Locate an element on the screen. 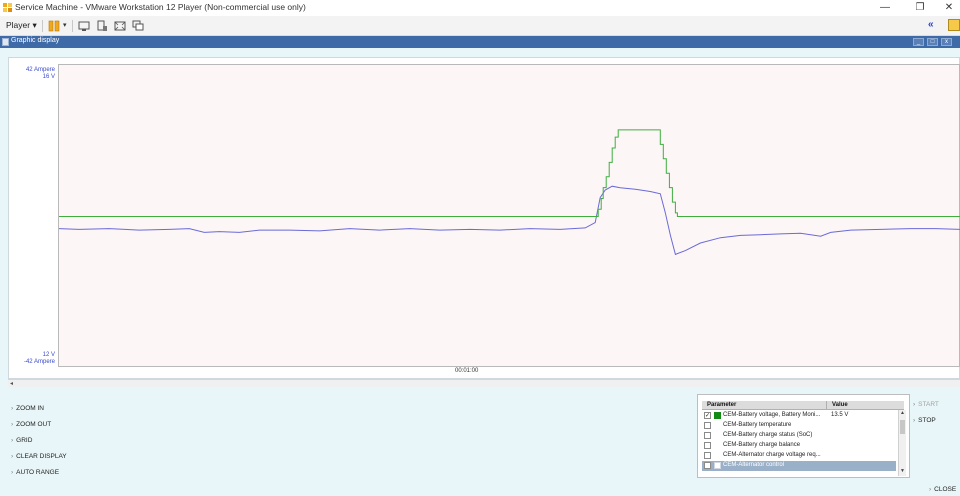 The height and width of the screenshot is (496, 960). time-axis-label: 00:01:00 is located at coordinates (467, 371).